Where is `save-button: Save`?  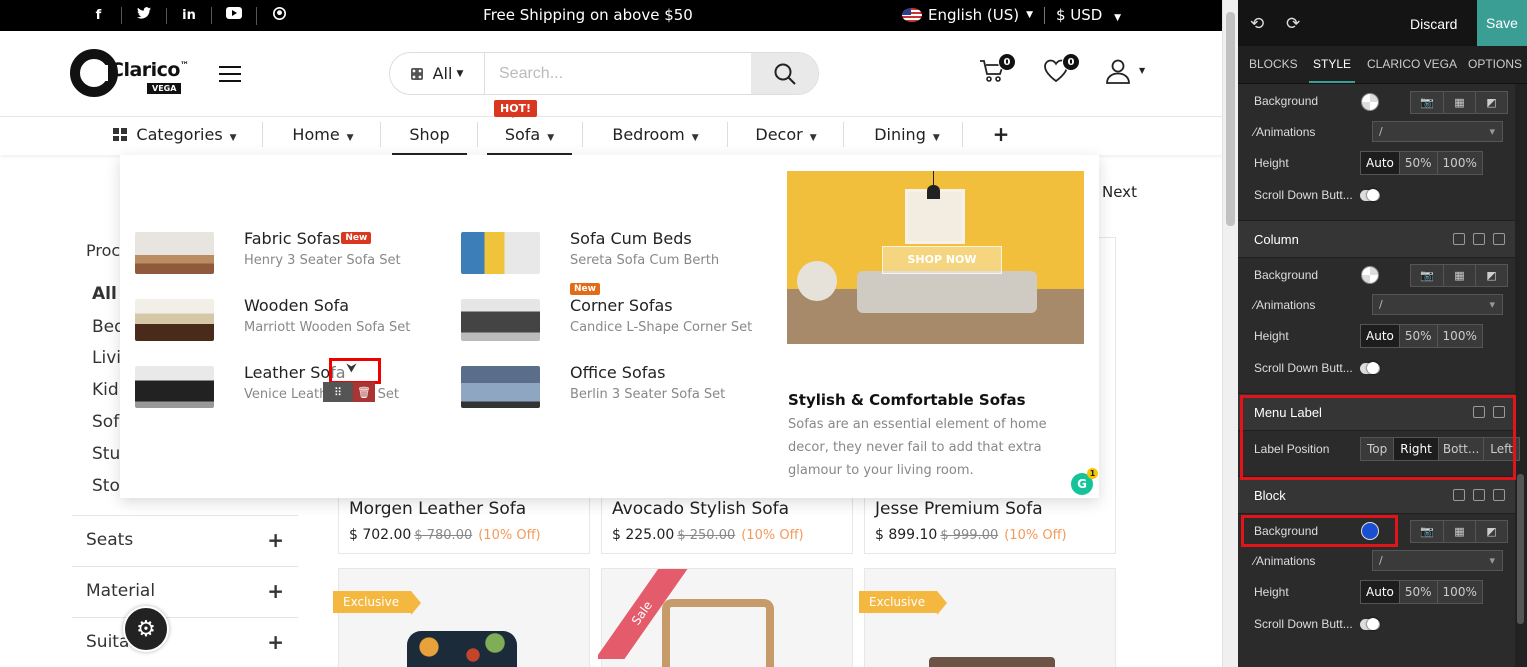 save-button: Save is located at coordinates (1502, 23).